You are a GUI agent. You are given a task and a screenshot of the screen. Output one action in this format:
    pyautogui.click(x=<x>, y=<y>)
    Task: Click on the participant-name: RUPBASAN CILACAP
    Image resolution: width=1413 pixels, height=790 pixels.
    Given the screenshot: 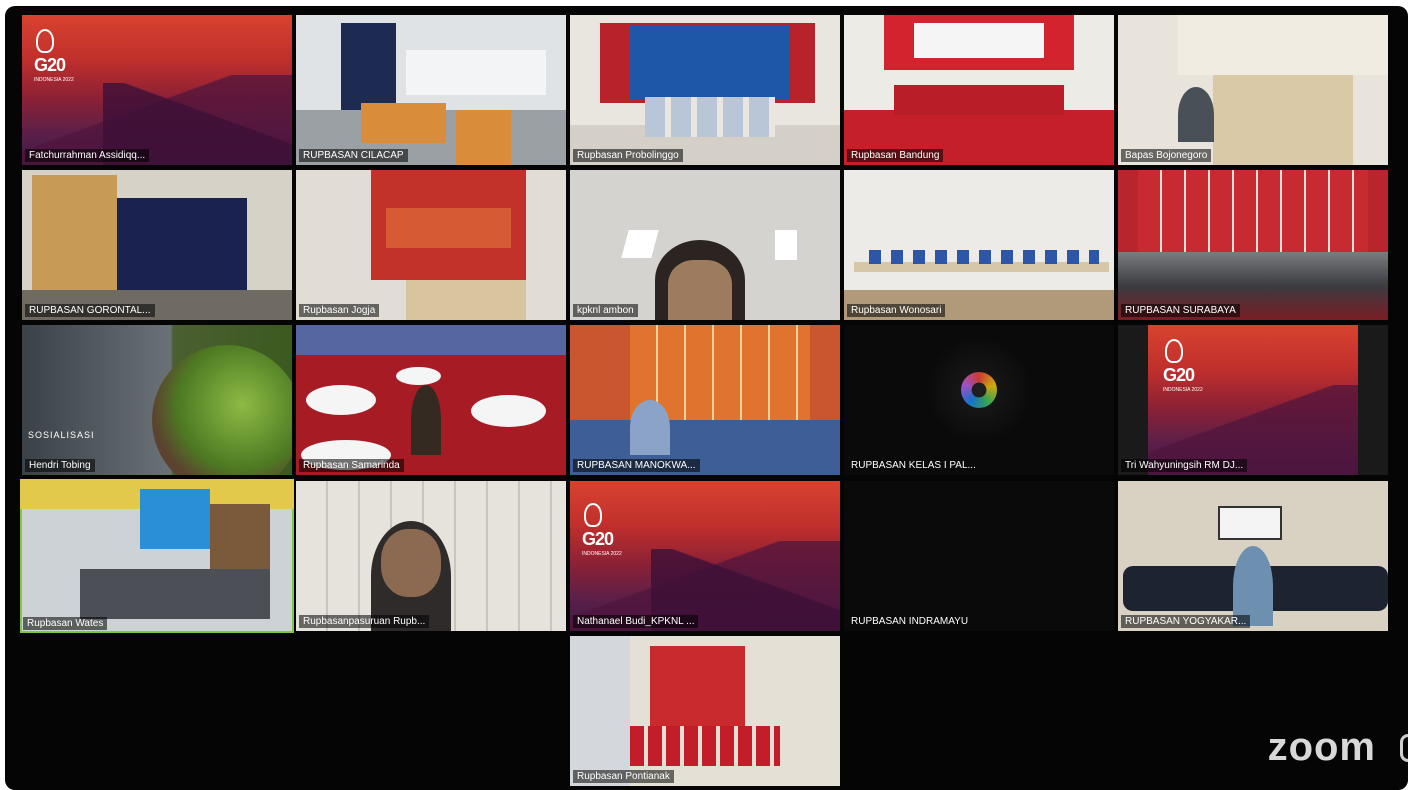 What is the action you would take?
    pyautogui.click(x=353, y=155)
    